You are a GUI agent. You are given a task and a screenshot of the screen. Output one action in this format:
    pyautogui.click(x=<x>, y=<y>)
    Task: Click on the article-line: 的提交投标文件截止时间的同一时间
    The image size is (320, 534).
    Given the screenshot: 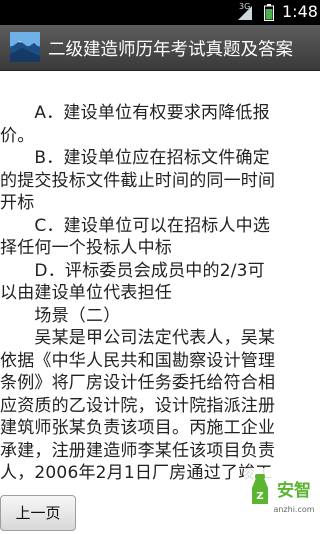 What is the action you would take?
    pyautogui.click(x=138, y=180)
    